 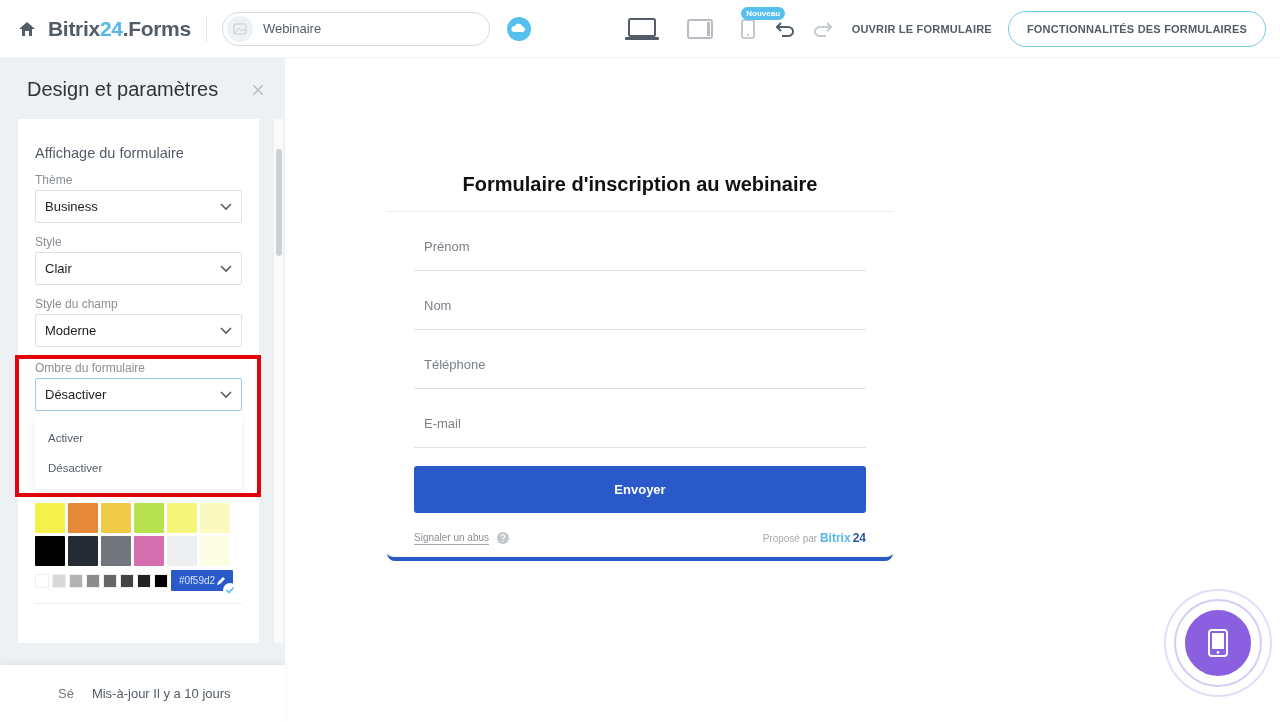 What do you see at coordinates (763, 13) in the screenshot?
I see `new-badge: Nouveau` at bounding box center [763, 13].